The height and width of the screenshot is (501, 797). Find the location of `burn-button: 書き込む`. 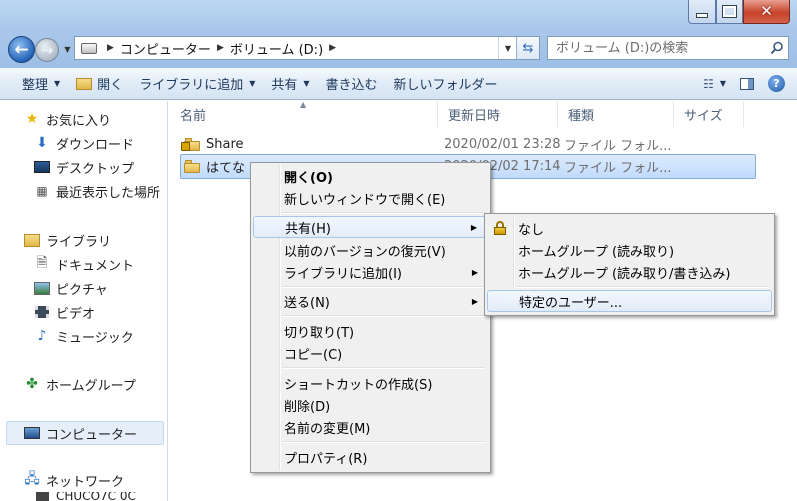

burn-button: 書き込む is located at coordinates (352, 84).